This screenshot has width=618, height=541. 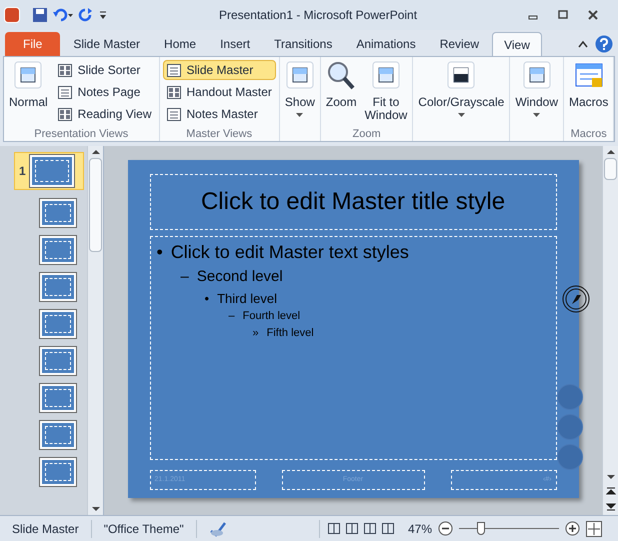 What do you see at coordinates (353, 202) in the screenshot?
I see `slide-title: Click to edit Master title style` at bounding box center [353, 202].